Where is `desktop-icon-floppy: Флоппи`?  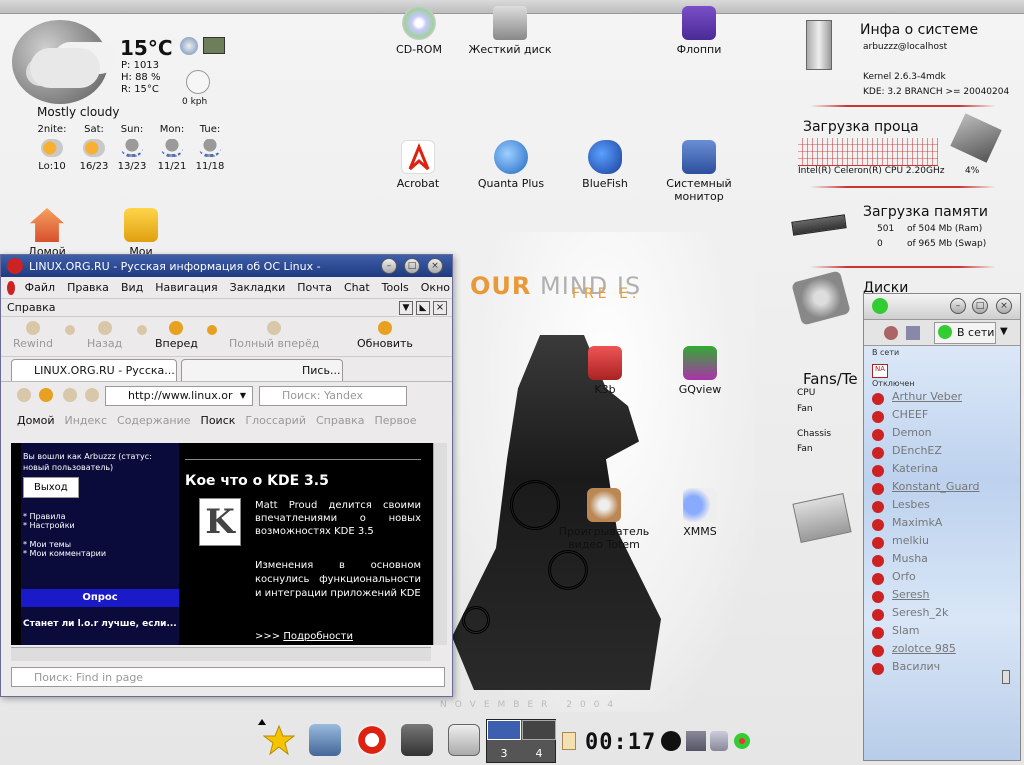
desktop-icon-floppy: Флоппи is located at coordinates (699, 31).